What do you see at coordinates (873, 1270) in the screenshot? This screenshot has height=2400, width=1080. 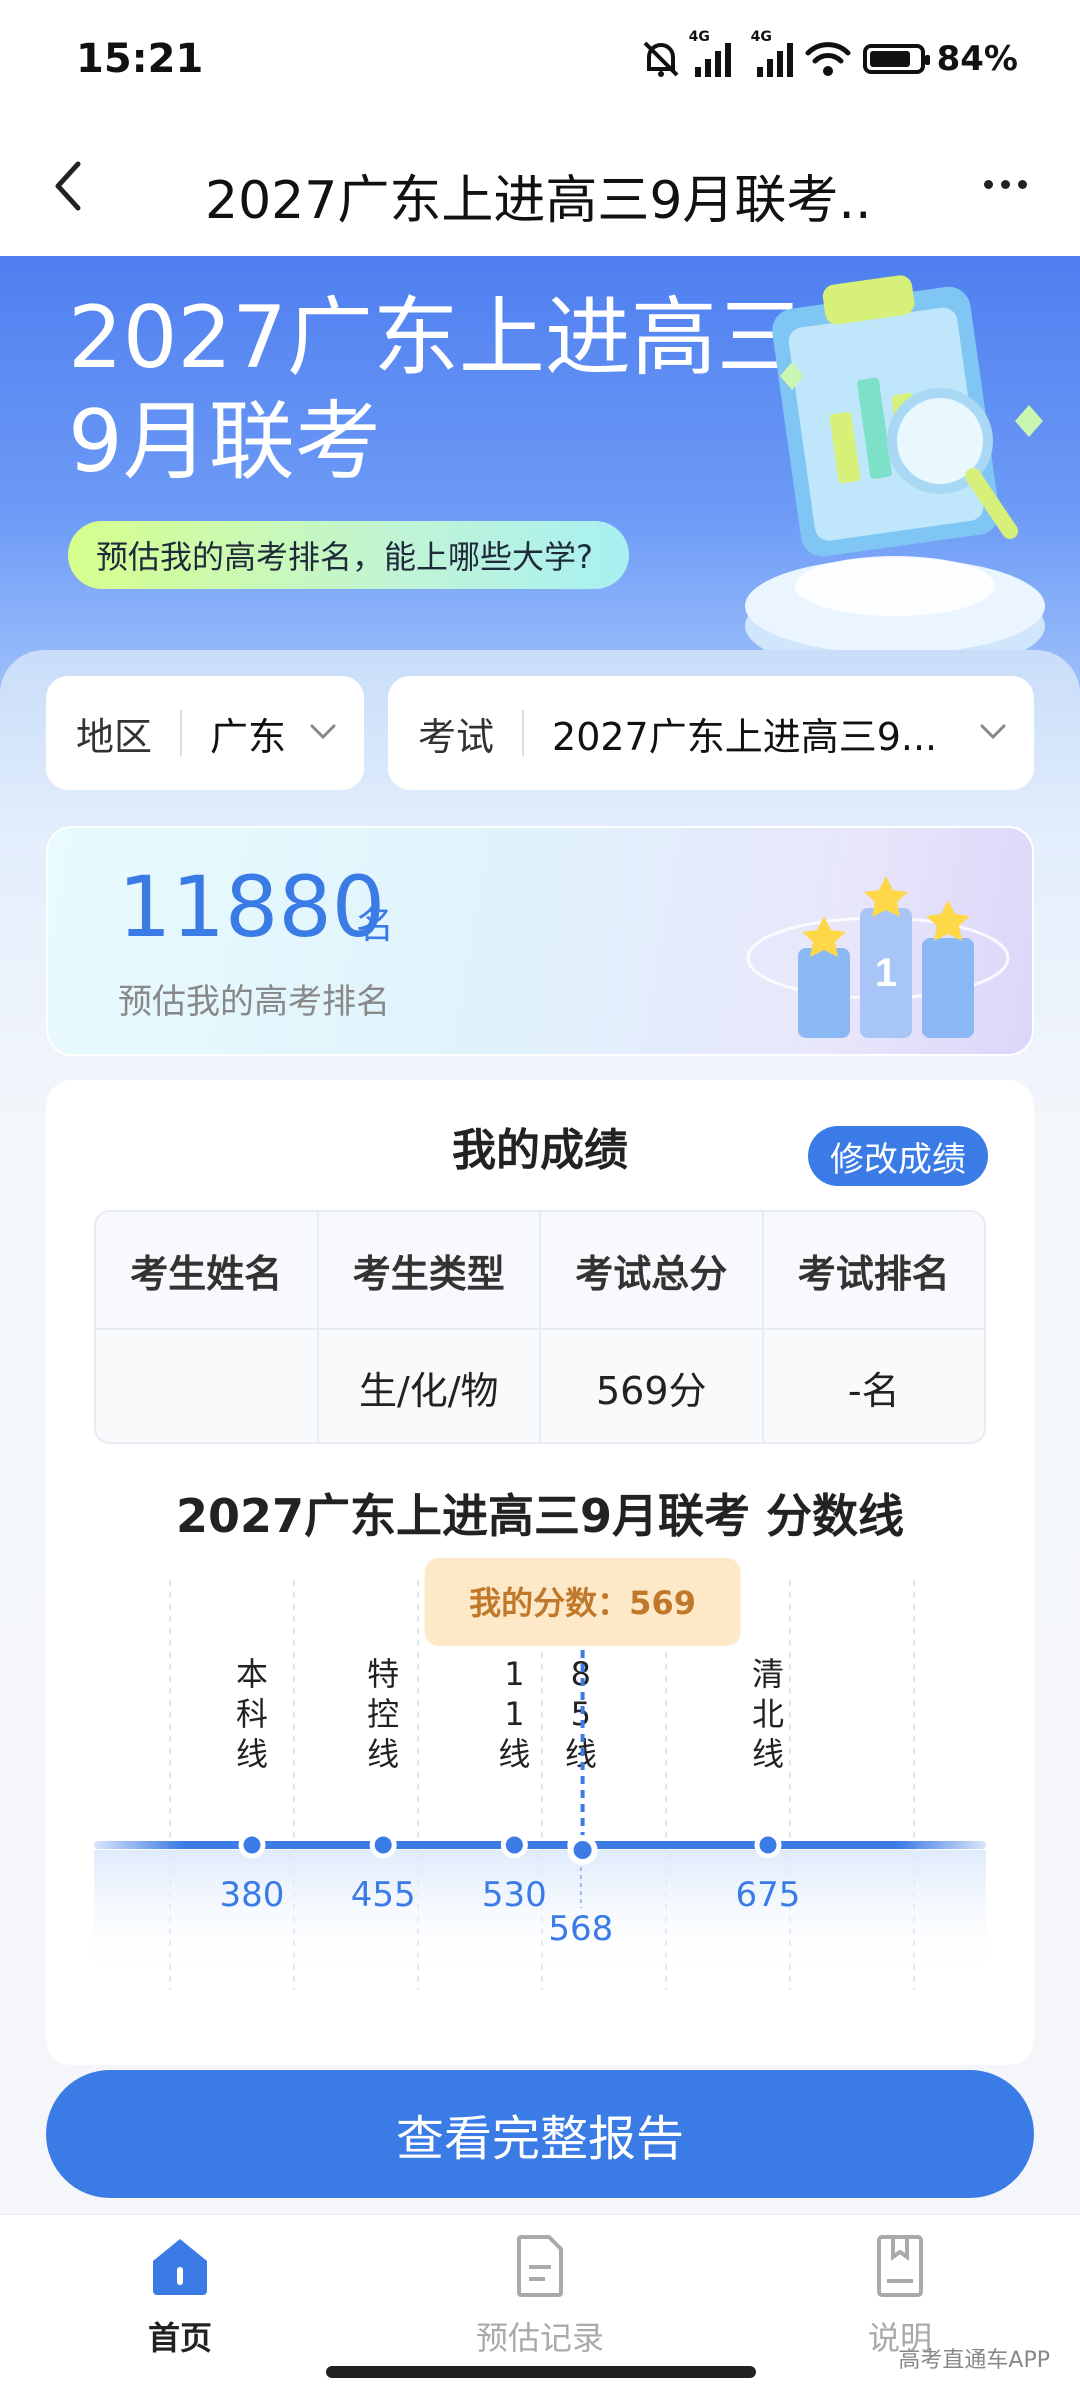 I see `header-exam-rank: 考试排名` at bounding box center [873, 1270].